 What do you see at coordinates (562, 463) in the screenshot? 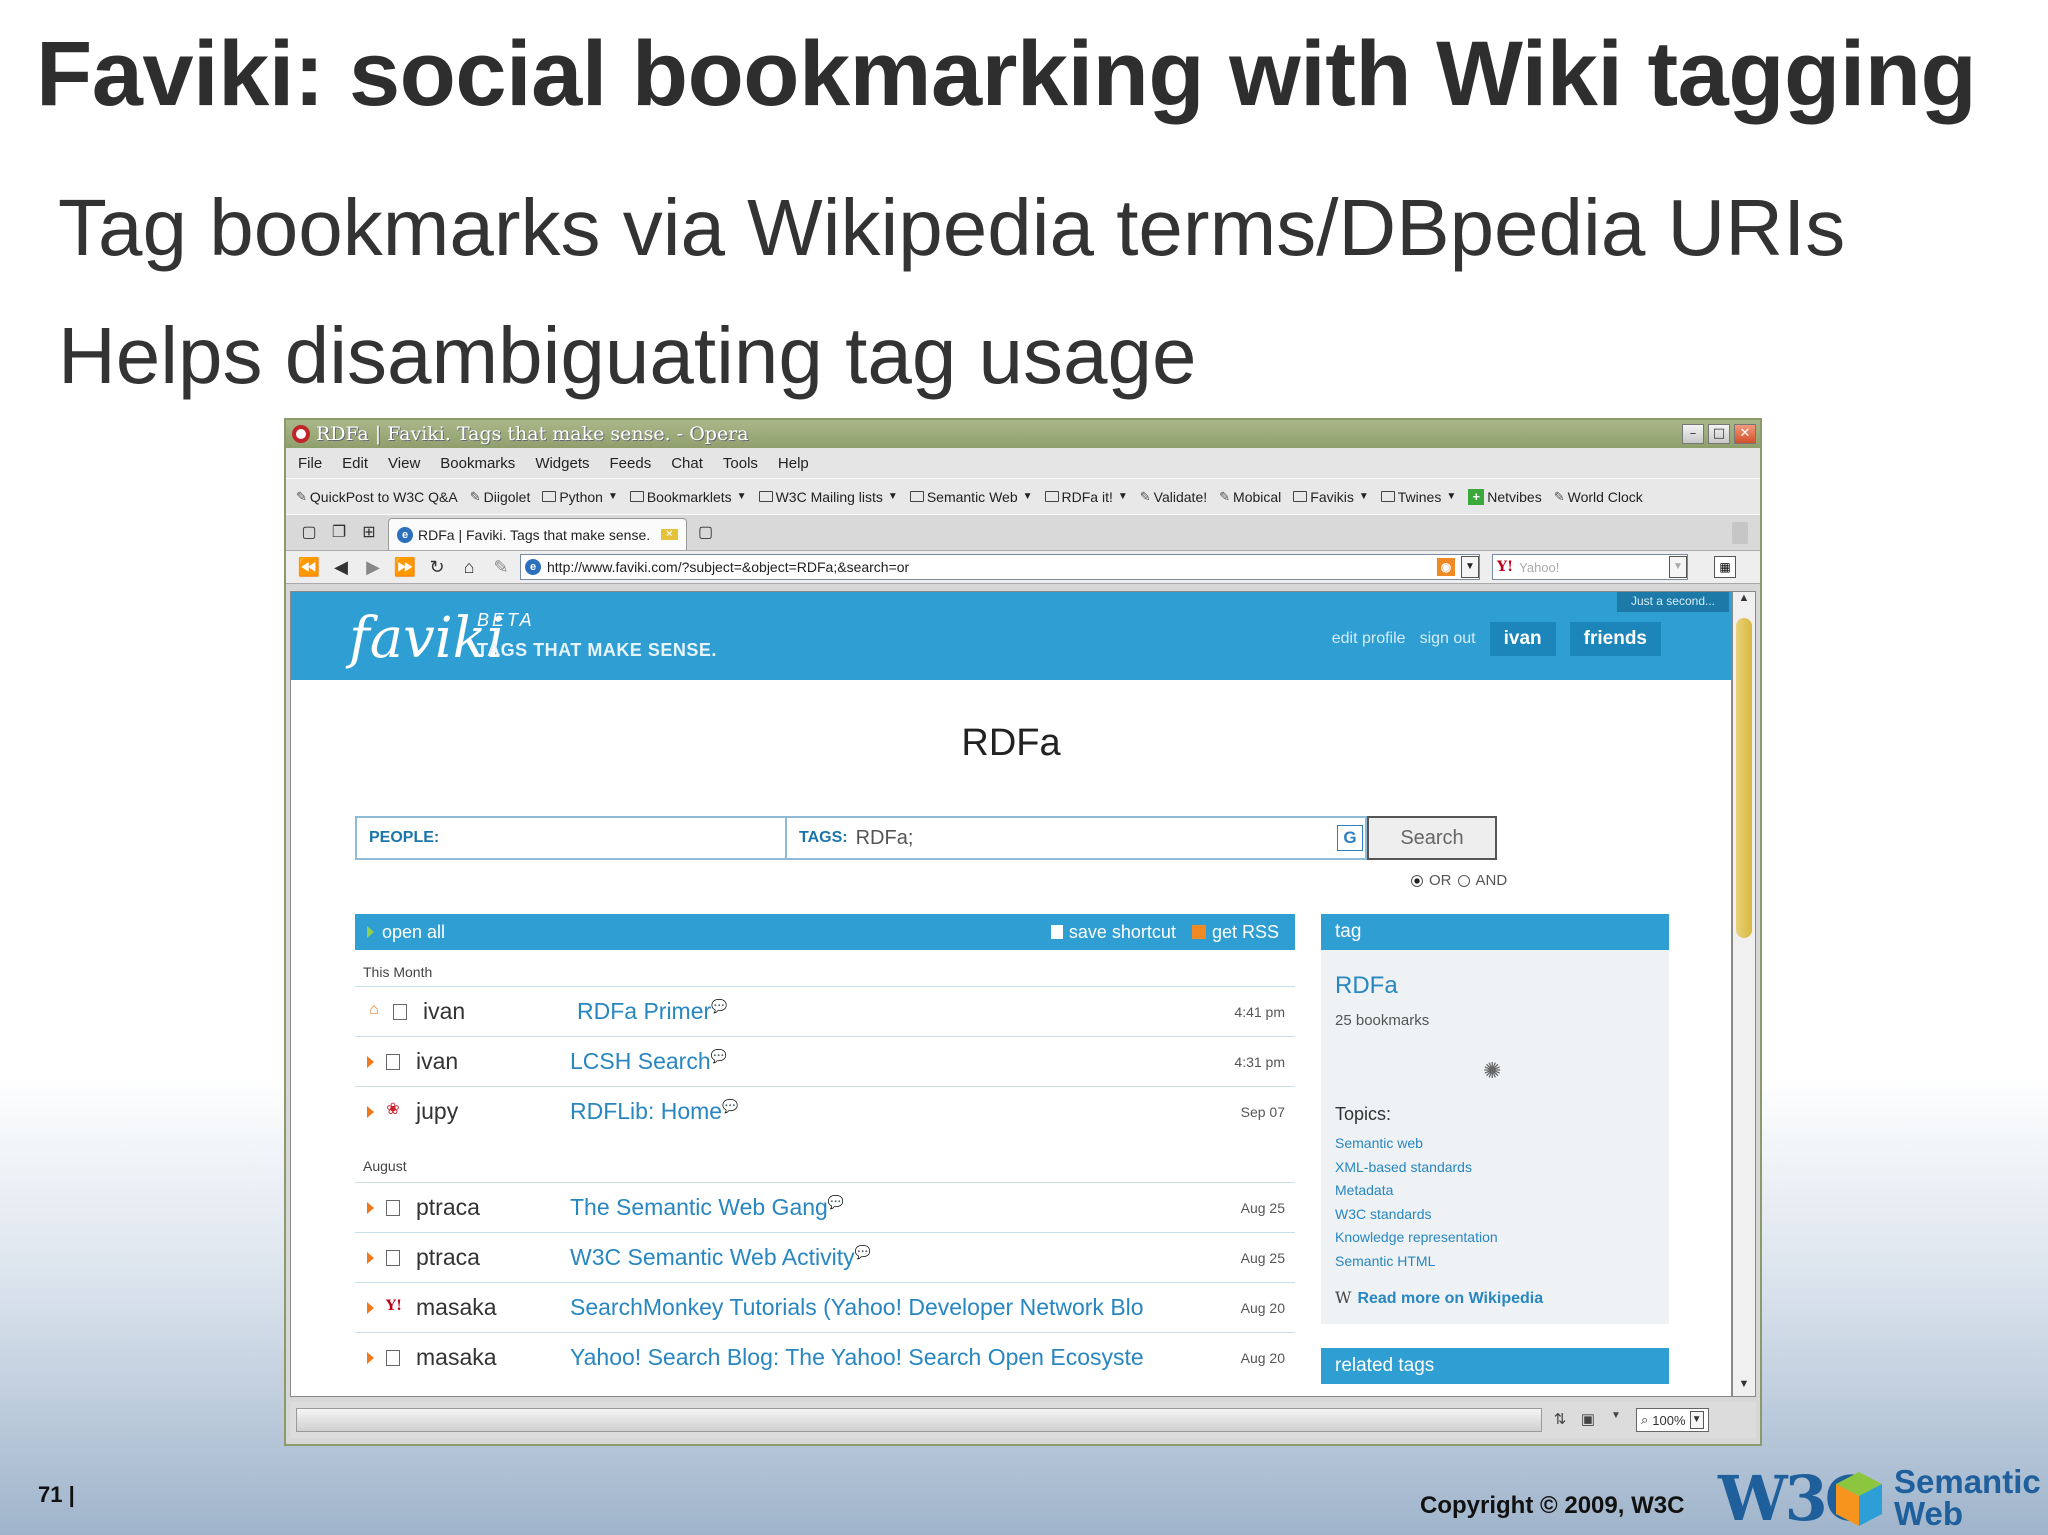
I see `menu-widgets: Widgets` at bounding box center [562, 463].